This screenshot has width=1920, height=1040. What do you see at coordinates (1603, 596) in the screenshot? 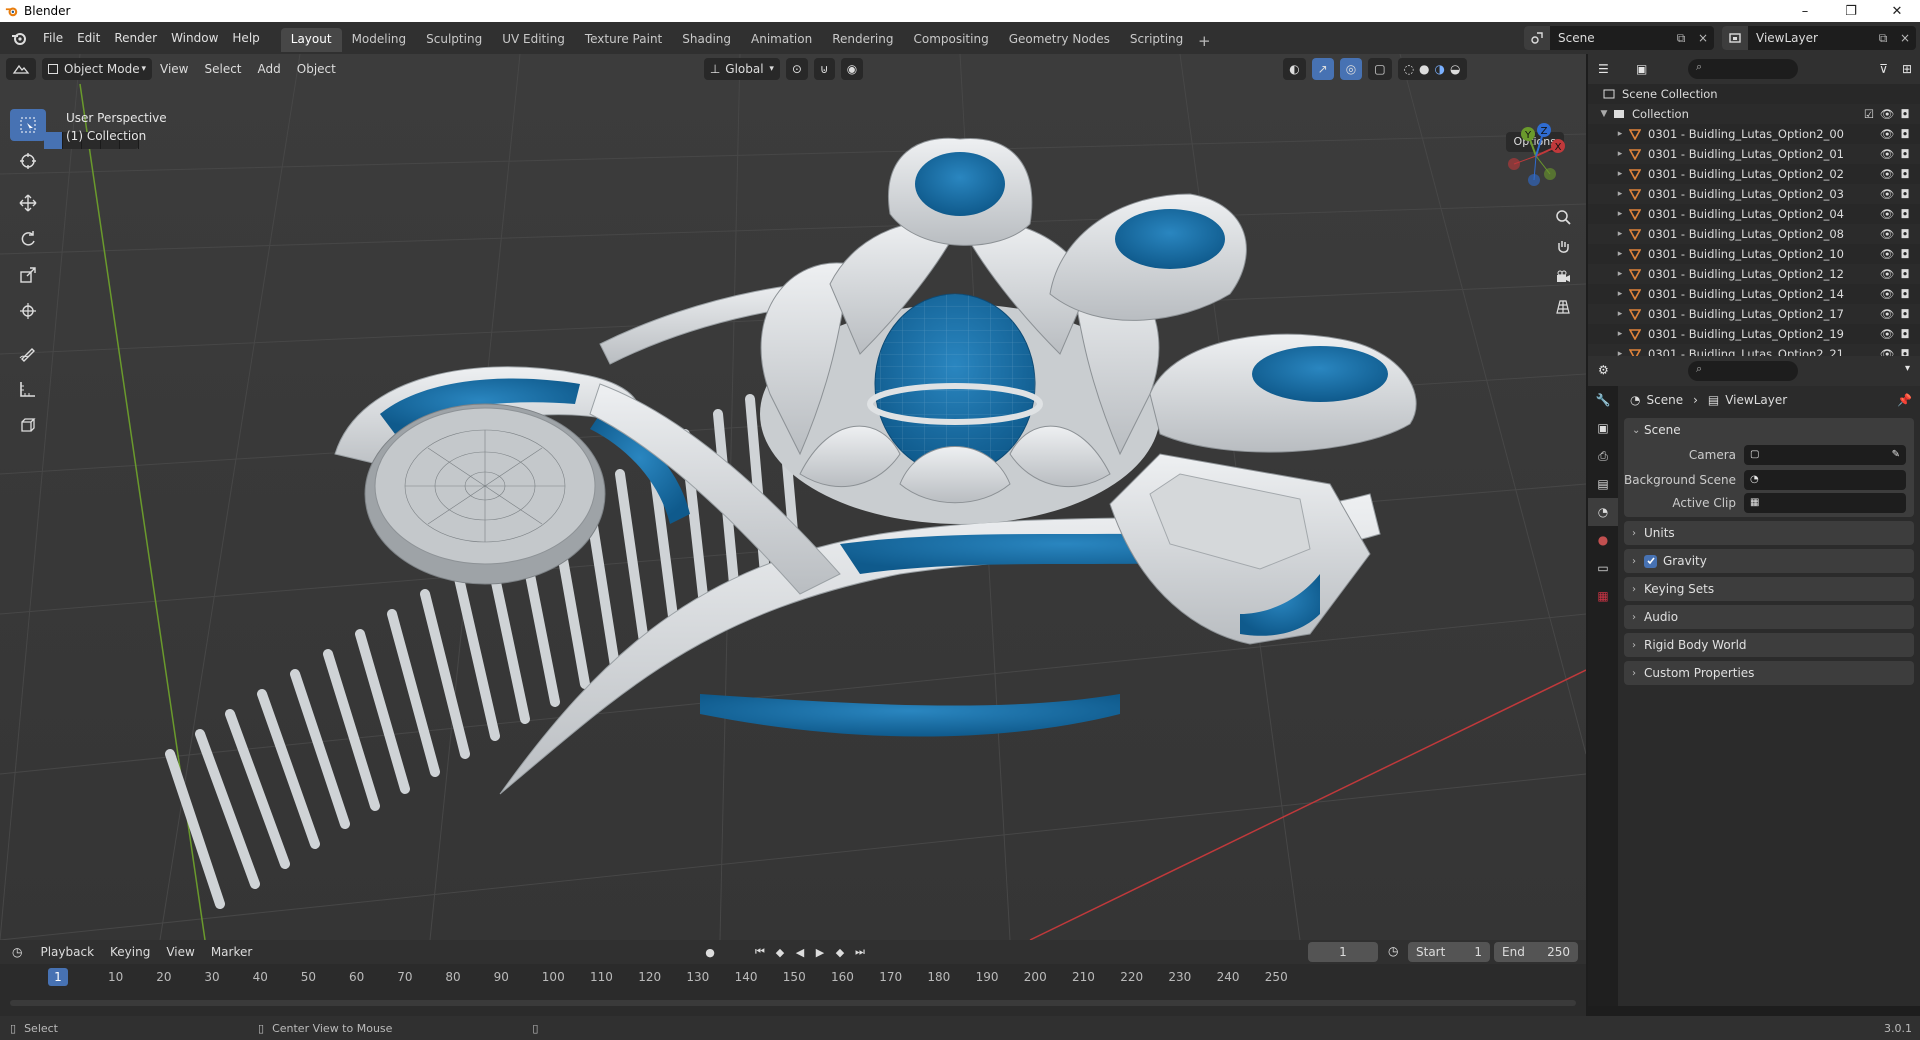
I see `tab-texture: ▦` at bounding box center [1603, 596].